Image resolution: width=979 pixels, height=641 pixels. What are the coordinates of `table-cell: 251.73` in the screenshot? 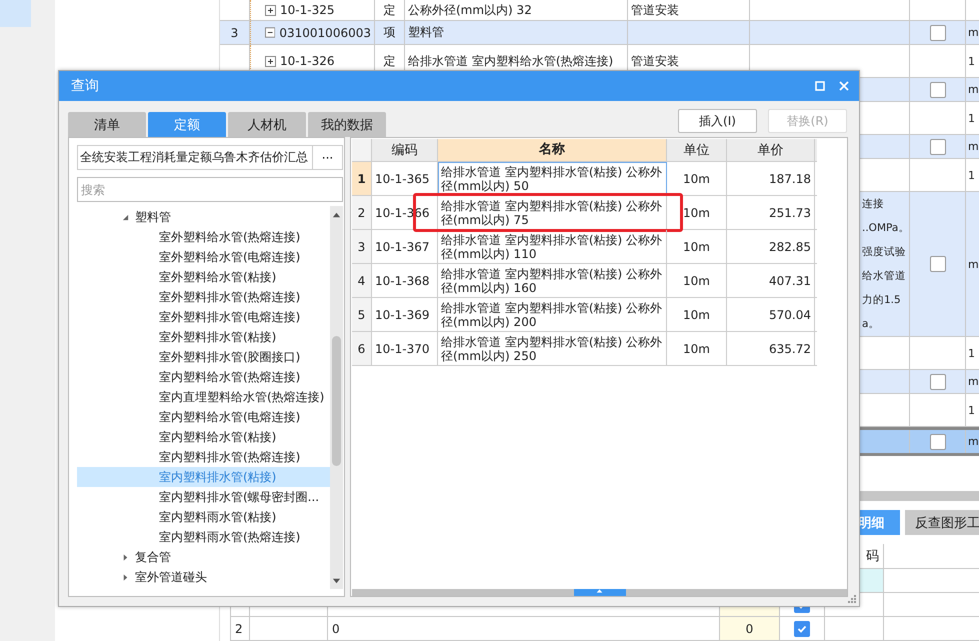 It's located at (790, 213).